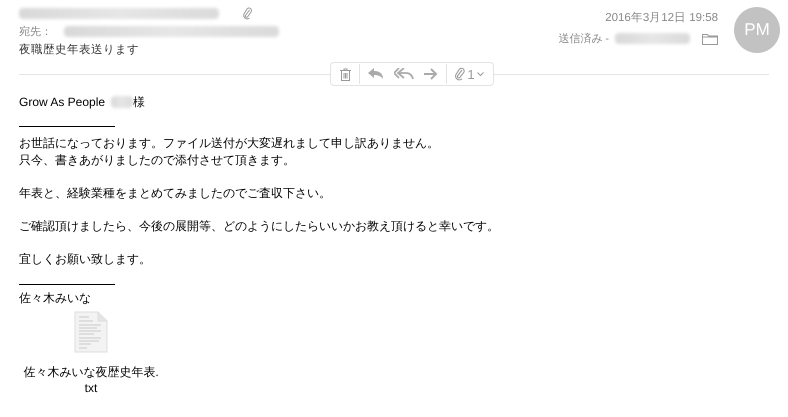  What do you see at coordinates (85, 259) in the screenshot?
I see `paragraph: 宜しくお願い致します。` at bounding box center [85, 259].